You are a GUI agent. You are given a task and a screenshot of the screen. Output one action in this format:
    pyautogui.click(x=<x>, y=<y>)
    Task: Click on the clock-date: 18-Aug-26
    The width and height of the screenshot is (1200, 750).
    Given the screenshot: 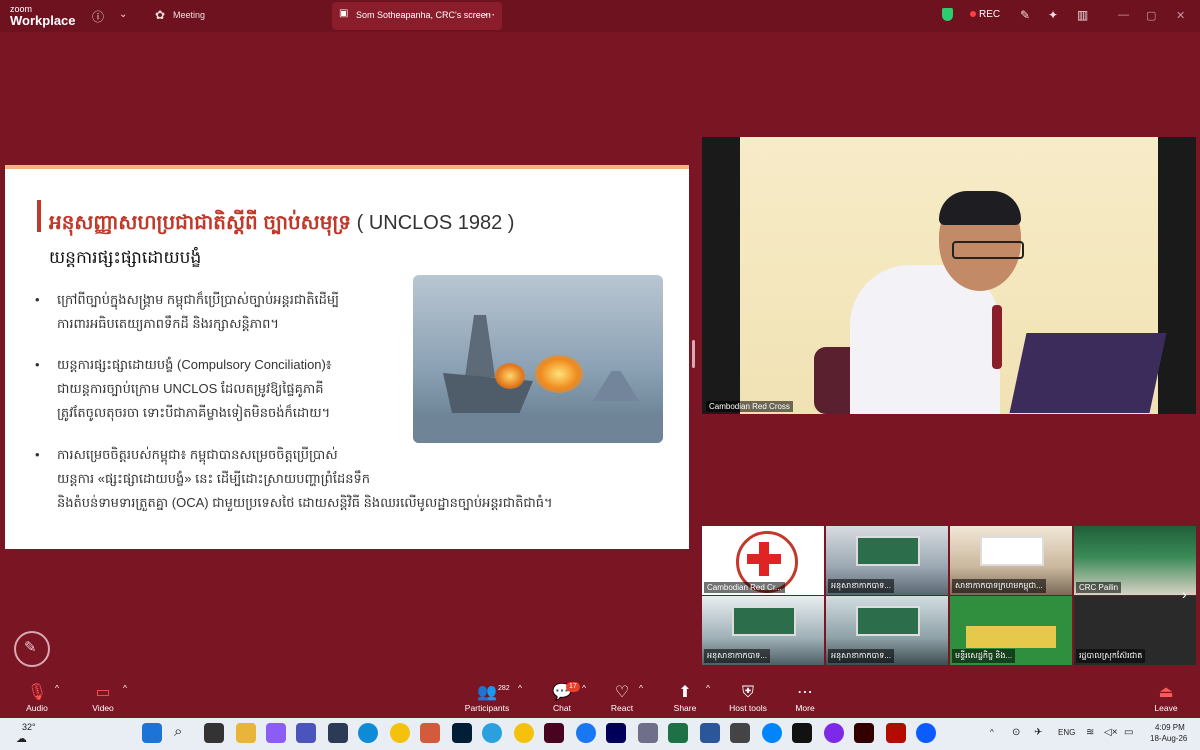 What is the action you would take?
    pyautogui.click(x=1168, y=738)
    